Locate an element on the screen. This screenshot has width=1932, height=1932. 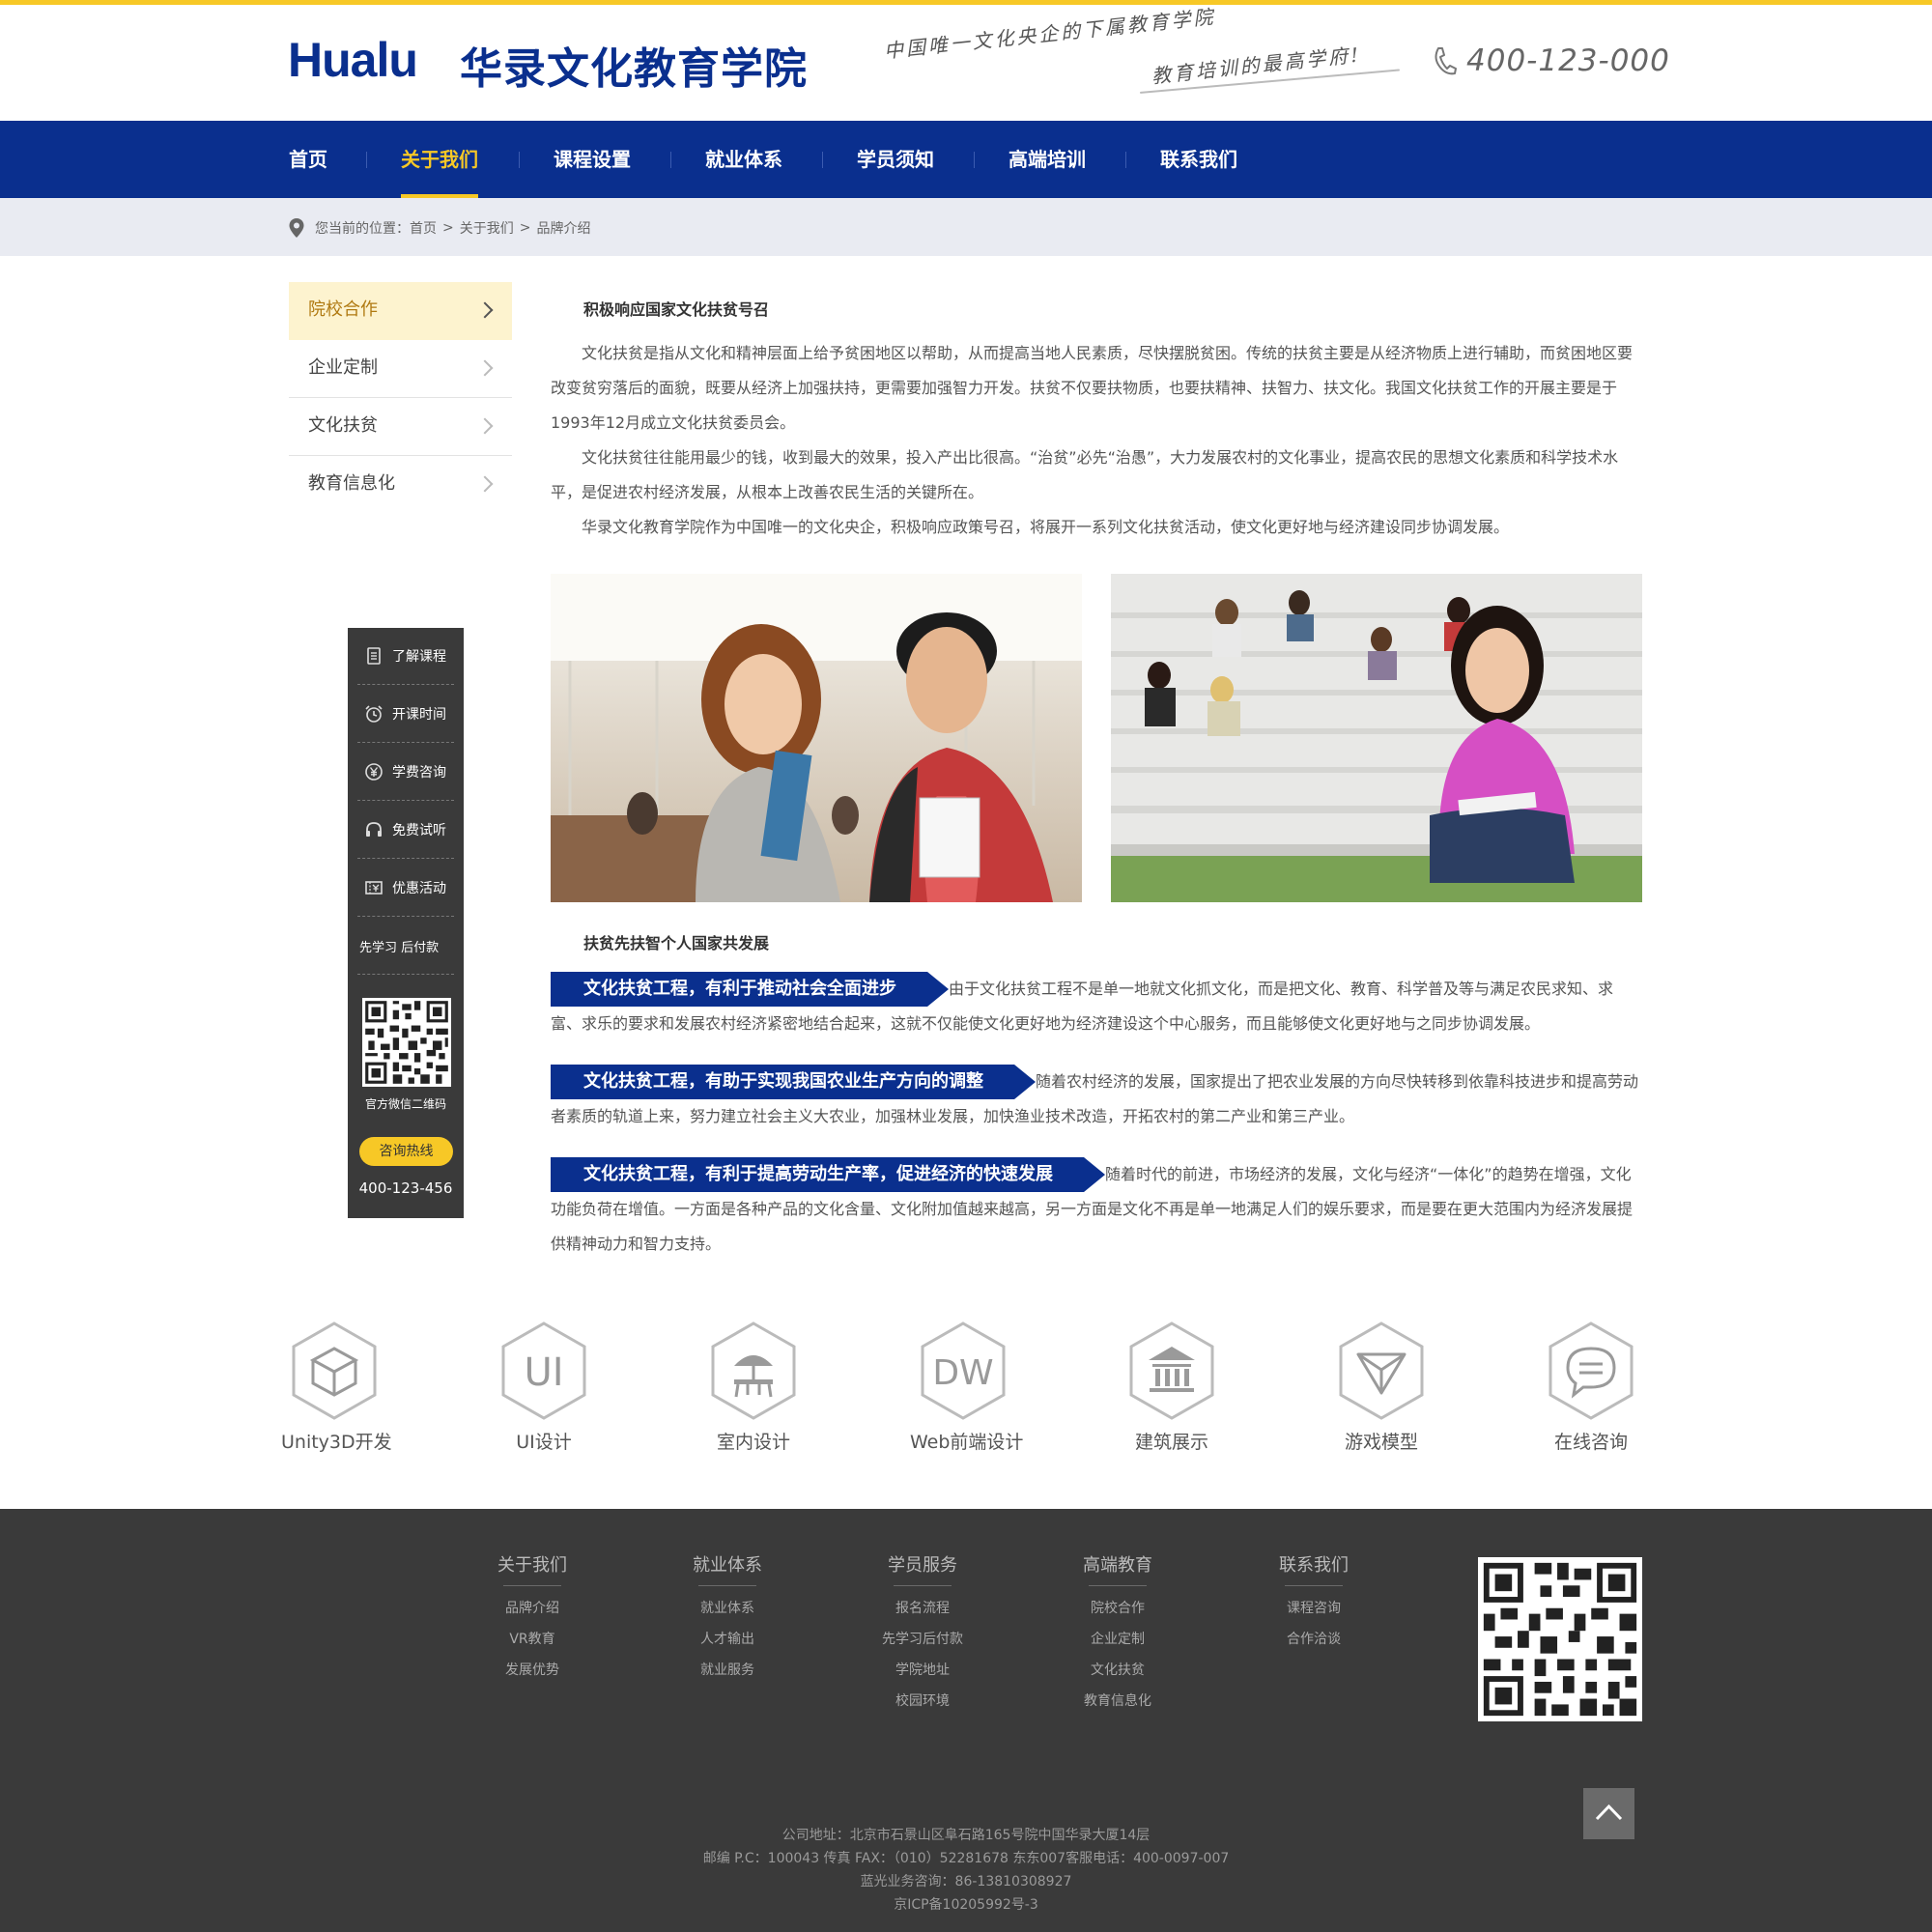
float-item-free-trial: 免费试听 is located at coordinates (405, 830).